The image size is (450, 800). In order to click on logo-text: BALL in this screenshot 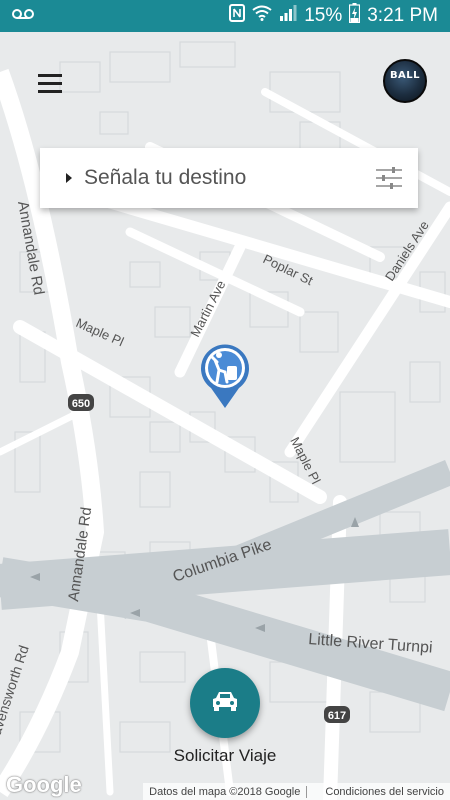, I will do `click(405, 75)`.